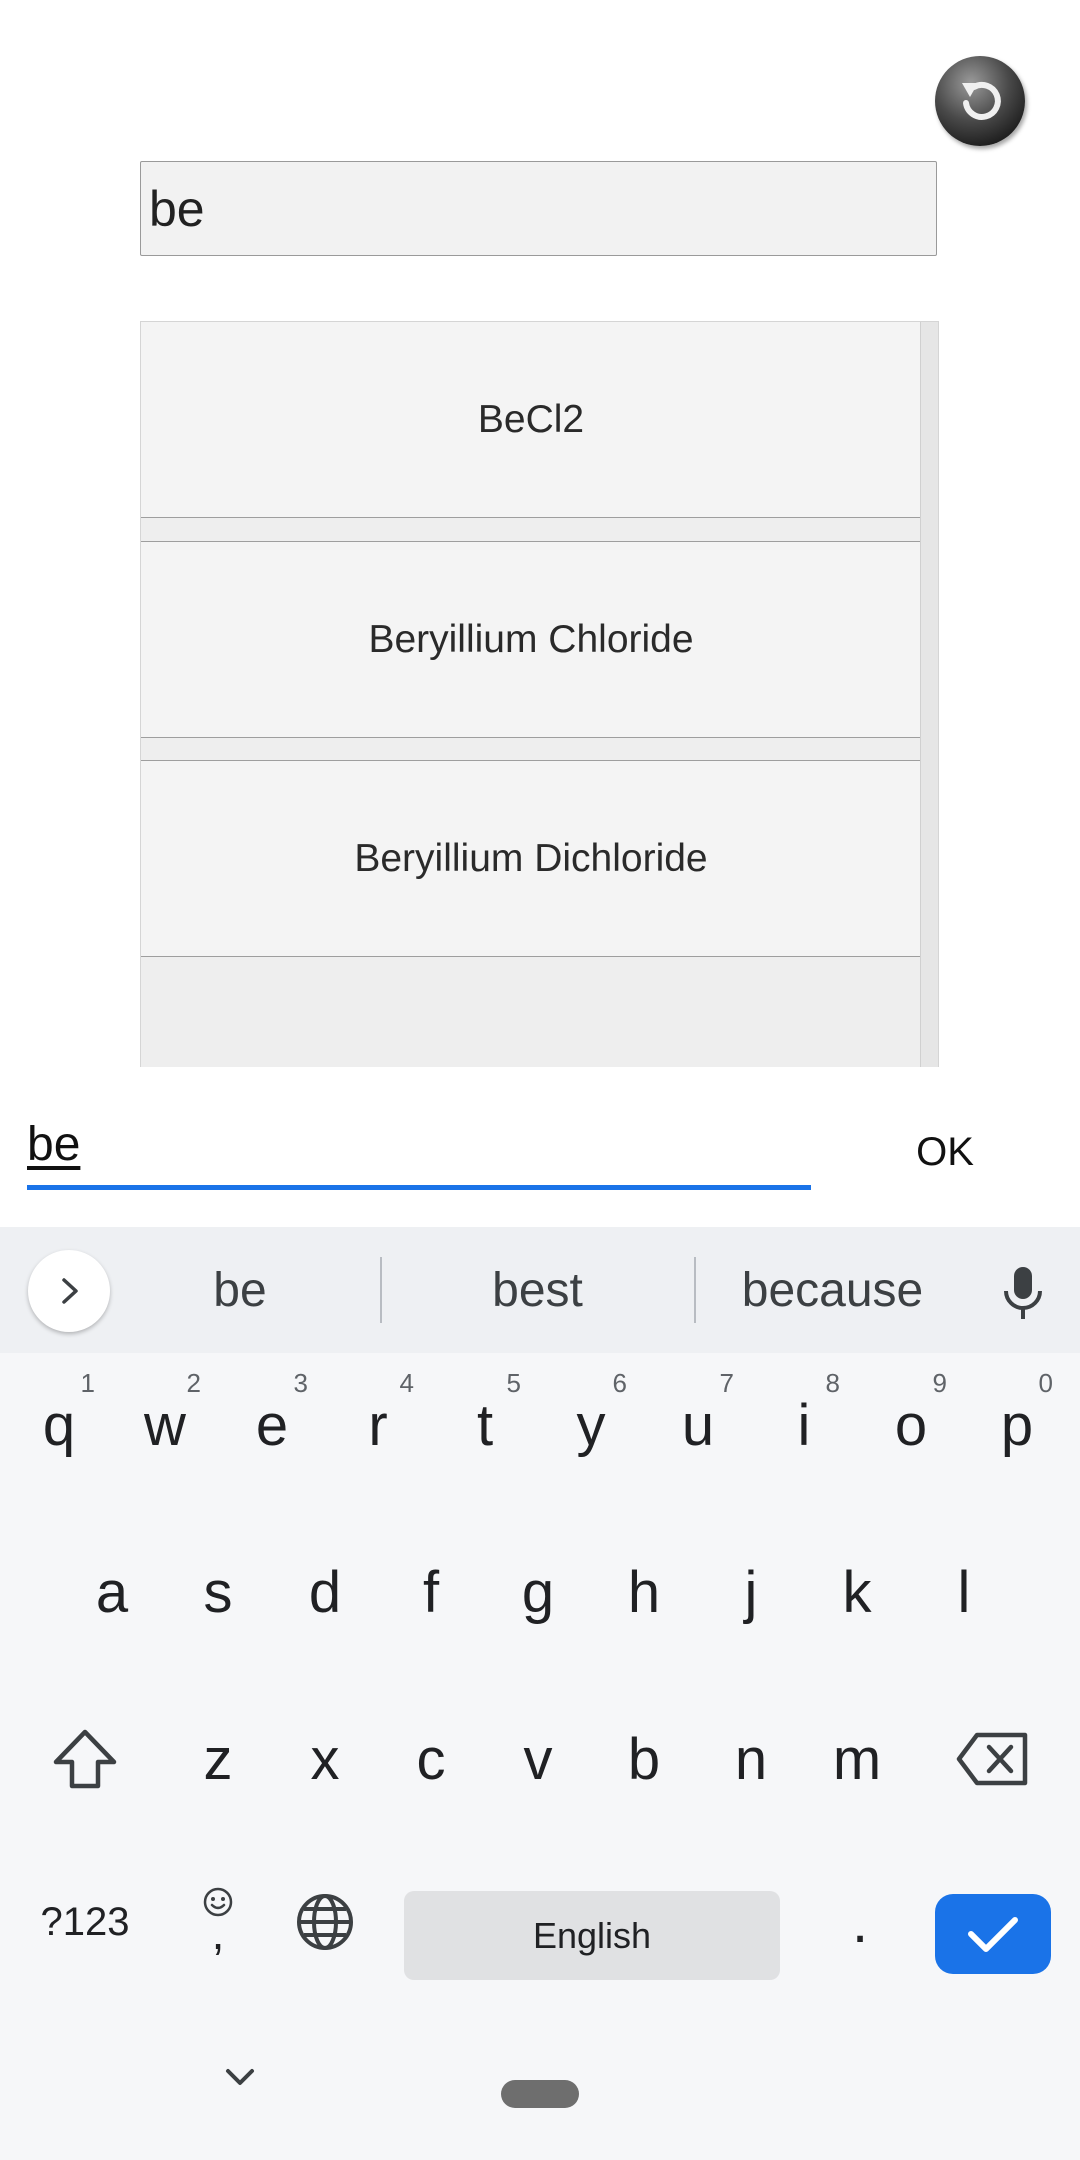 The width and height of the screenshot is (1080, 2160). I want to click on key-label: o, so click(911, 1425).